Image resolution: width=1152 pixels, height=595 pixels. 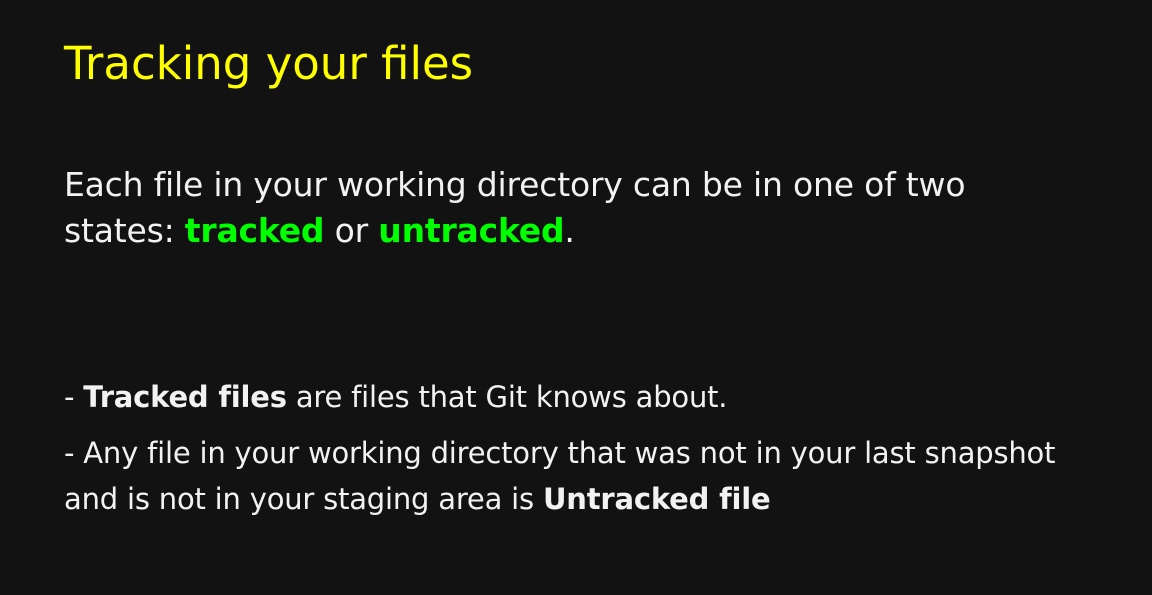 I want to click on intro-text-end: ., so click(x=569, y=230).